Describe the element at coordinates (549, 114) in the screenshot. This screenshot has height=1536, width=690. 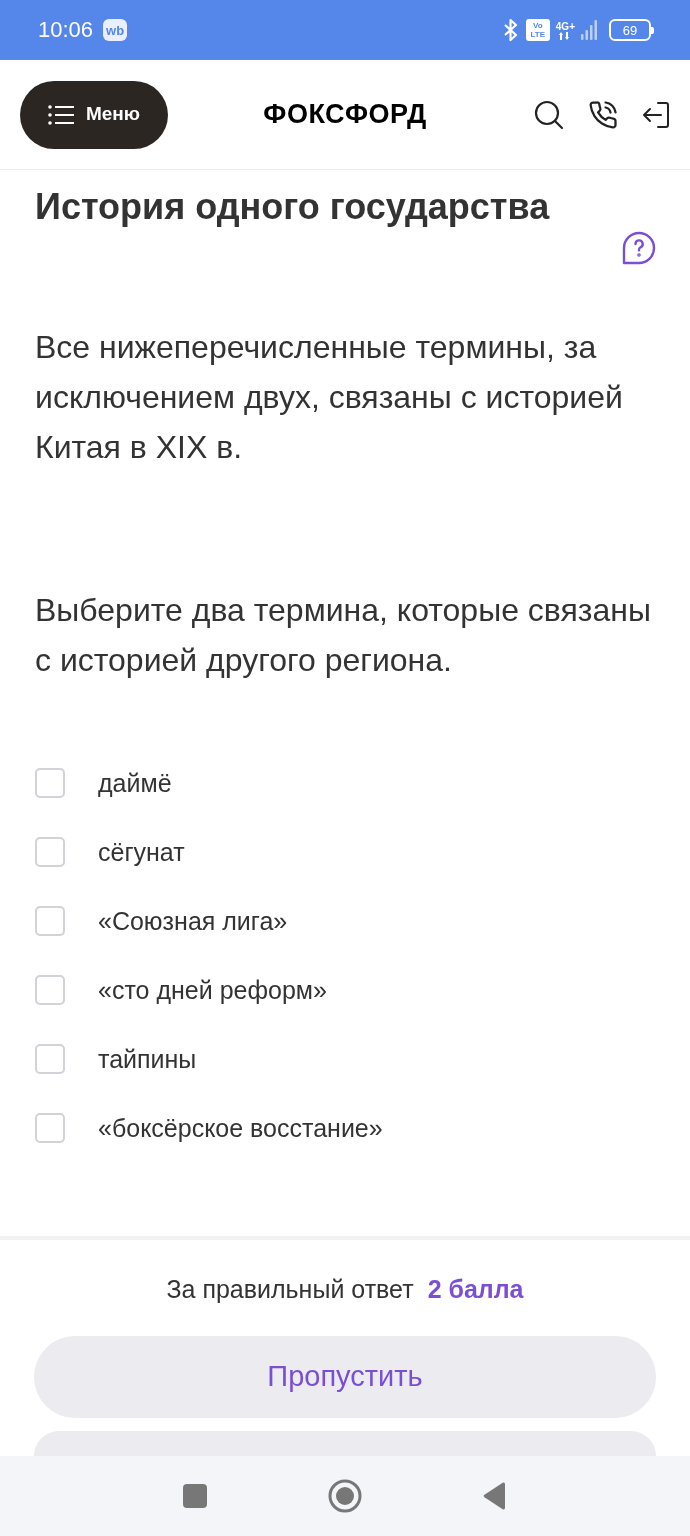
I see `search-icon` at that location.